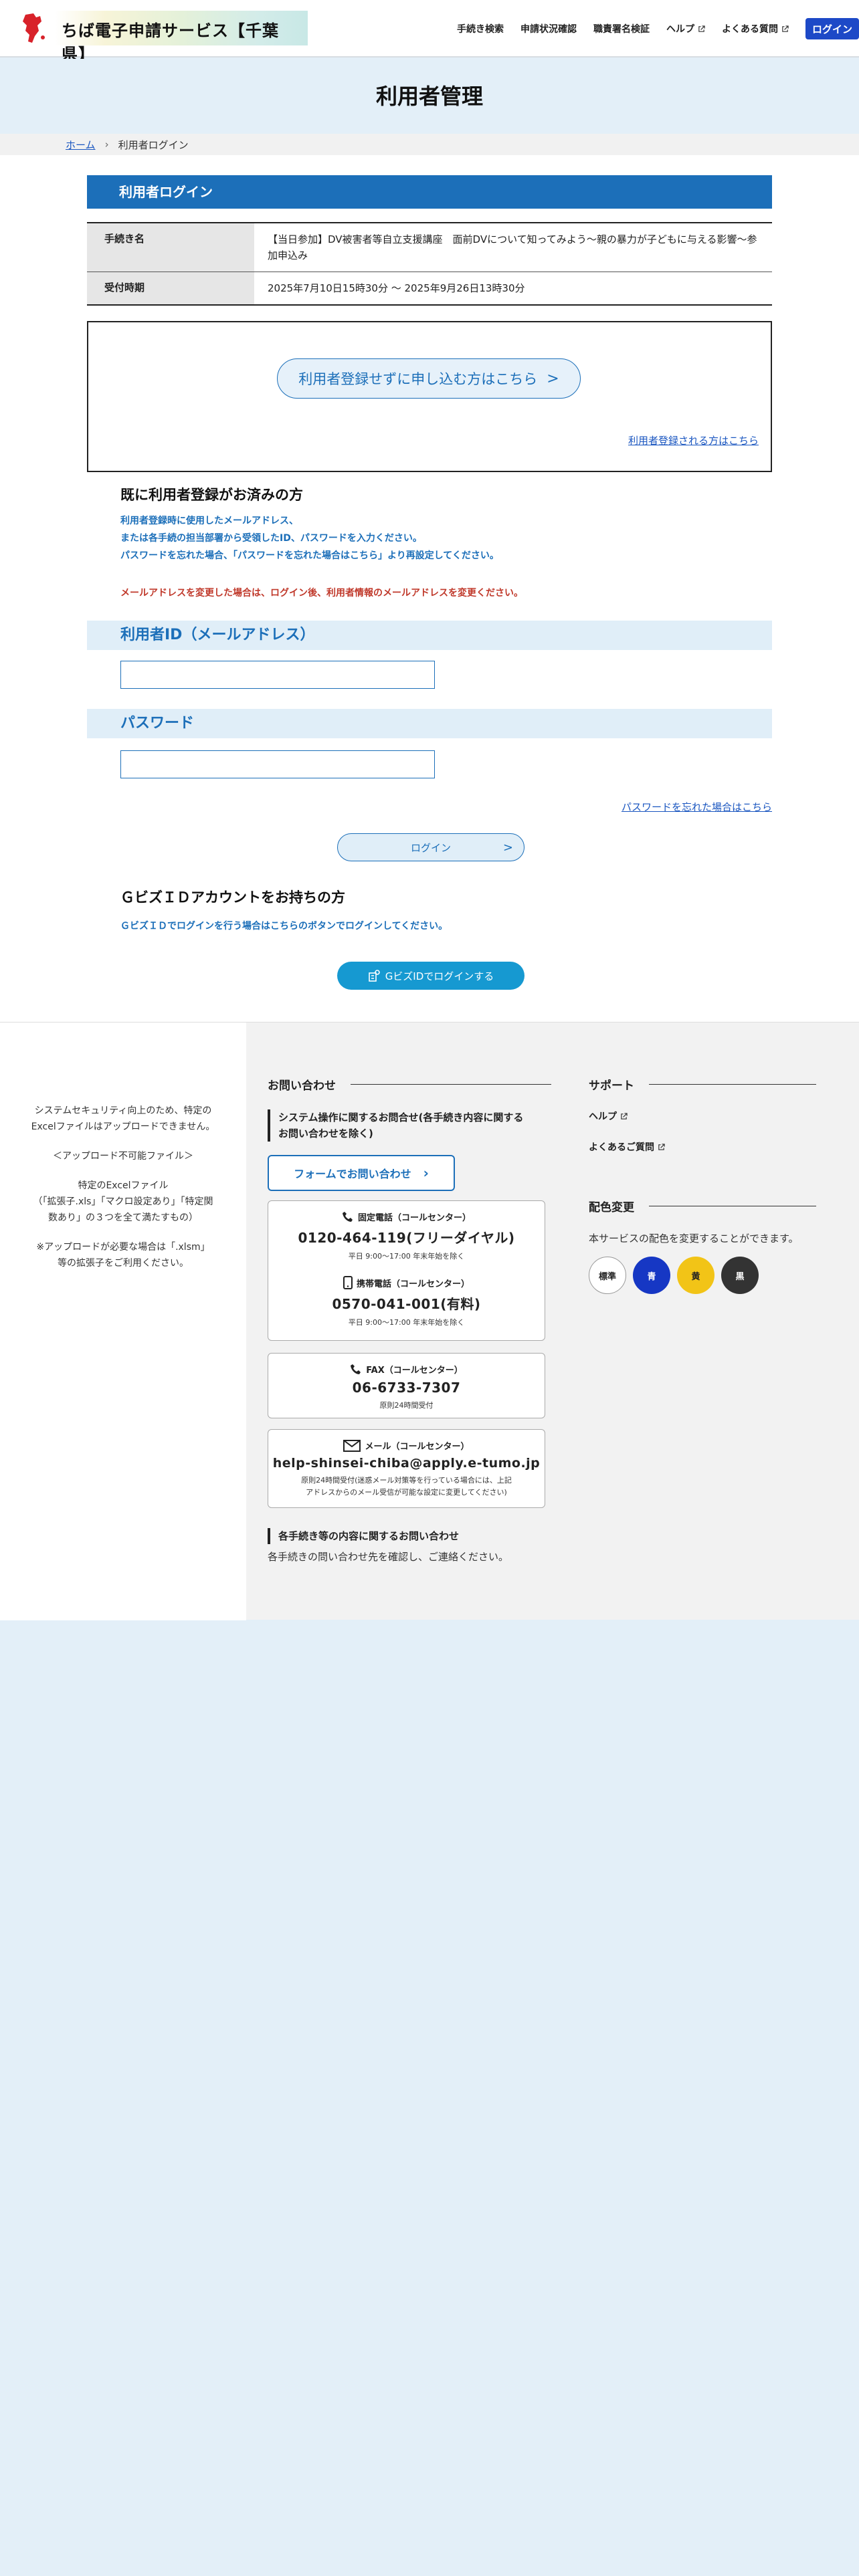 Image resolution: width=859 pixels, height=2576 pixels. What do you see at coordinates (396, 288) in the screenshot?
I see `period-value: 2025年7月10日15時30分 ～ 2025年9月26日13時30分` at bounding box center [396, 288].